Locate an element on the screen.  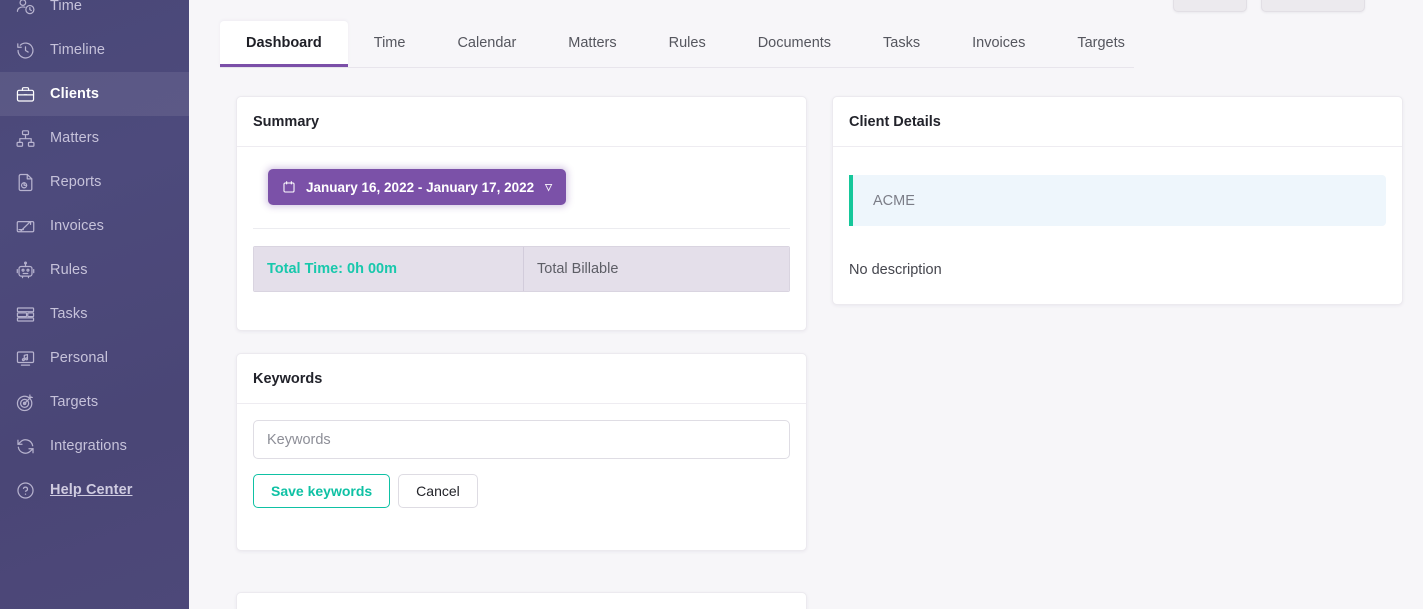
tab-rules: Rules is located at coordinates (687, 44).